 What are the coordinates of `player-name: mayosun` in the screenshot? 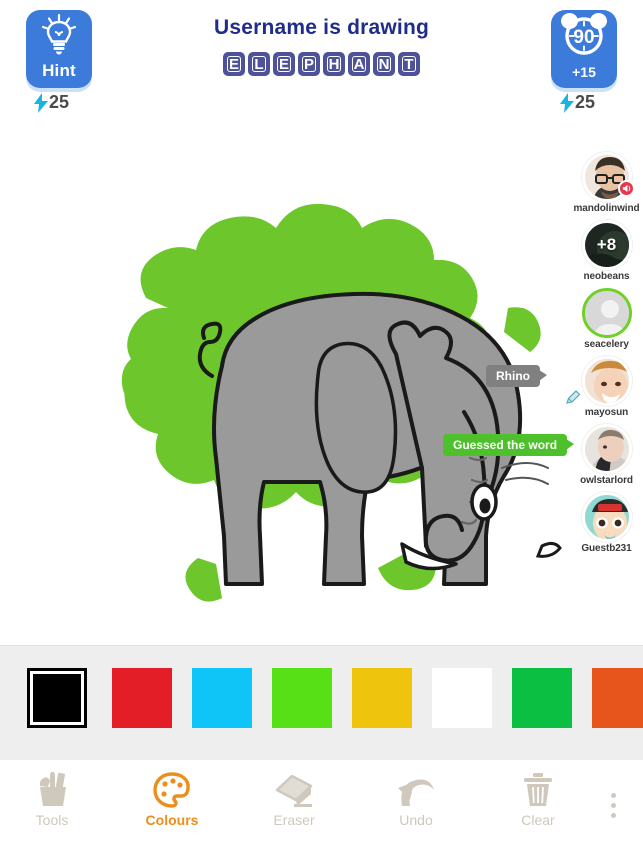 It's located at (606, 412).